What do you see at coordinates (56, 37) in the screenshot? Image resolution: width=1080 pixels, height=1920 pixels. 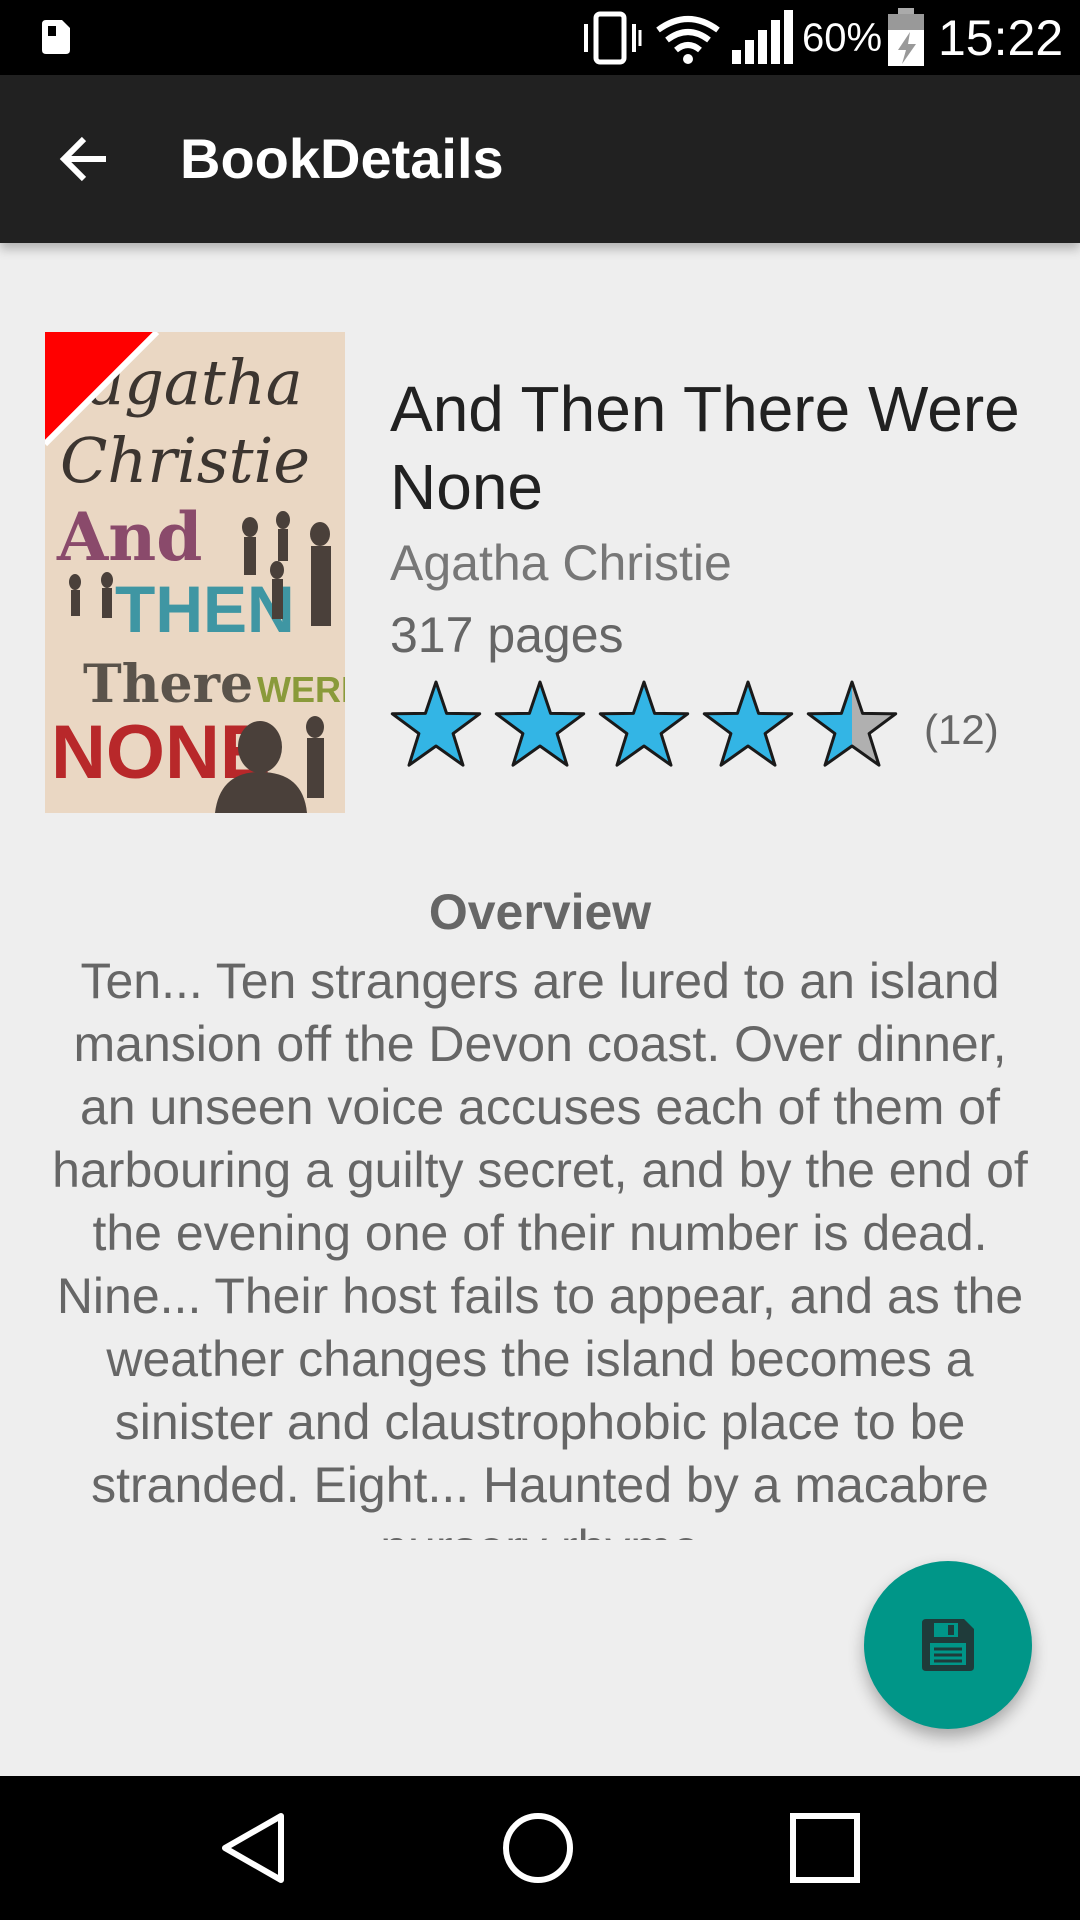 I see `sim-icon` at bounding box center [56, 37].